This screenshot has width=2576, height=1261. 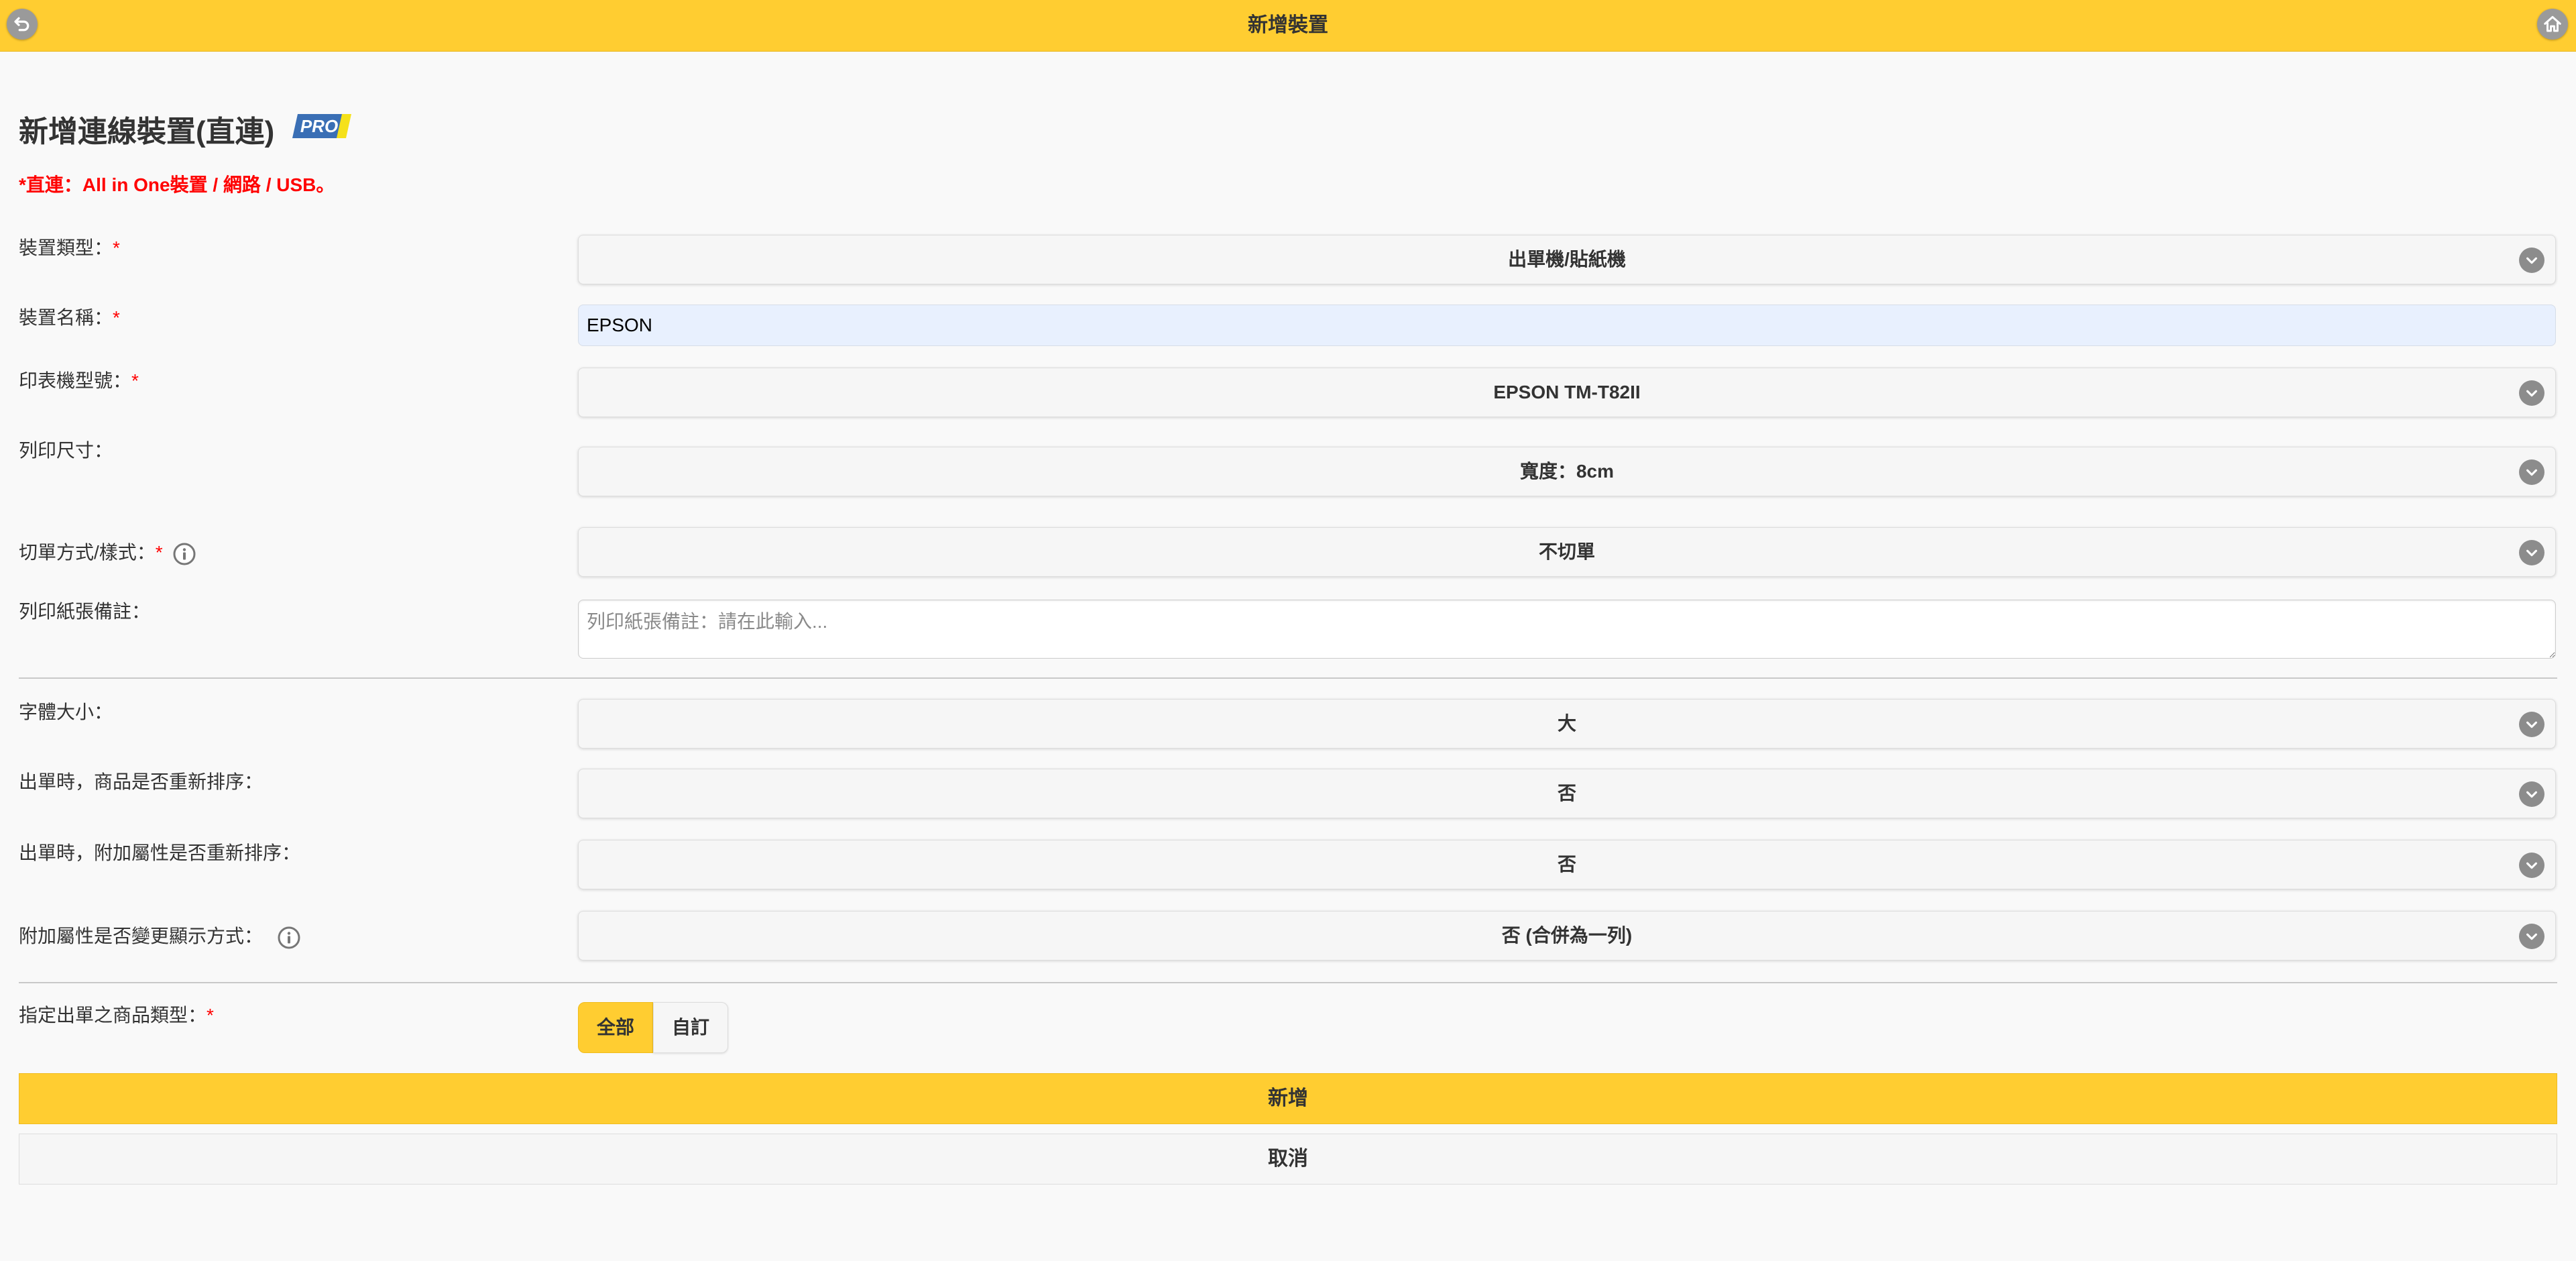 I want to click on direct-connect-notice: *直連：All in One裝置 / 網路 / USB。, so click(x=177, y=185).